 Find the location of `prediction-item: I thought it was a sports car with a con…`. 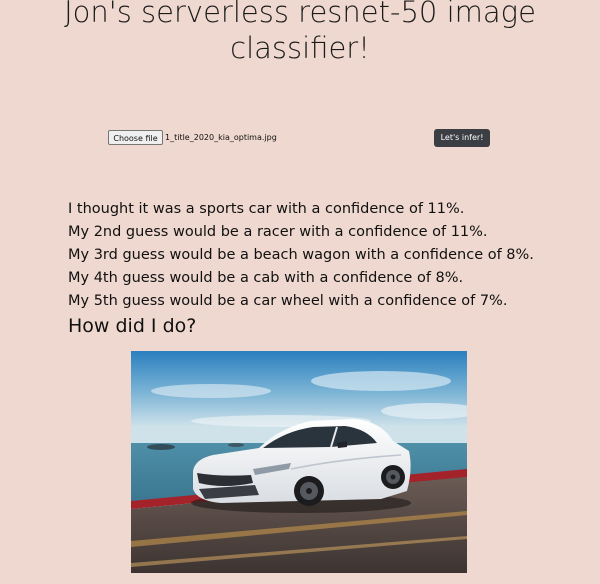

prediction-item: I thought it was a sports car with a con… is located at coordinates (266, 209).